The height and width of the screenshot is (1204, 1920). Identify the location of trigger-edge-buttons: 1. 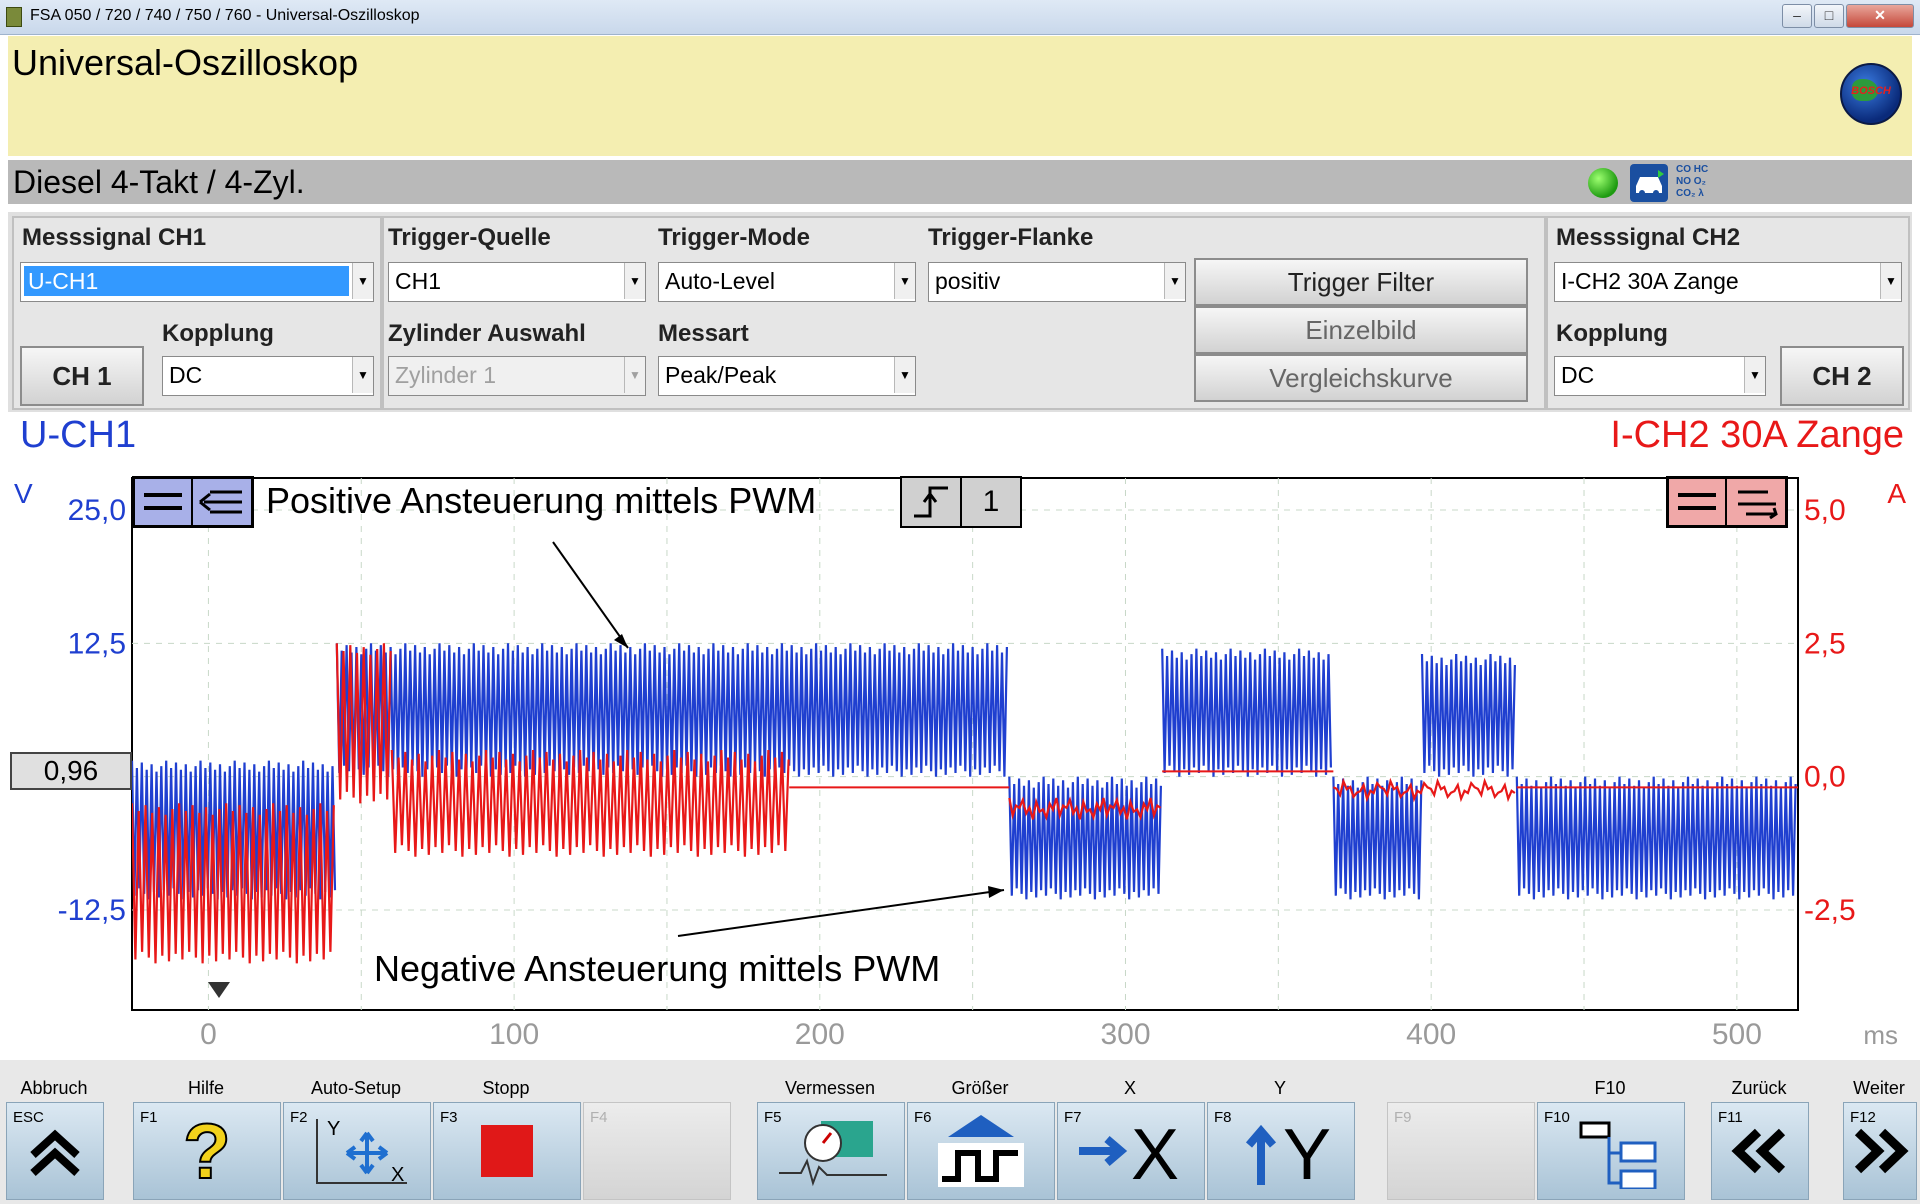
(961, 502).